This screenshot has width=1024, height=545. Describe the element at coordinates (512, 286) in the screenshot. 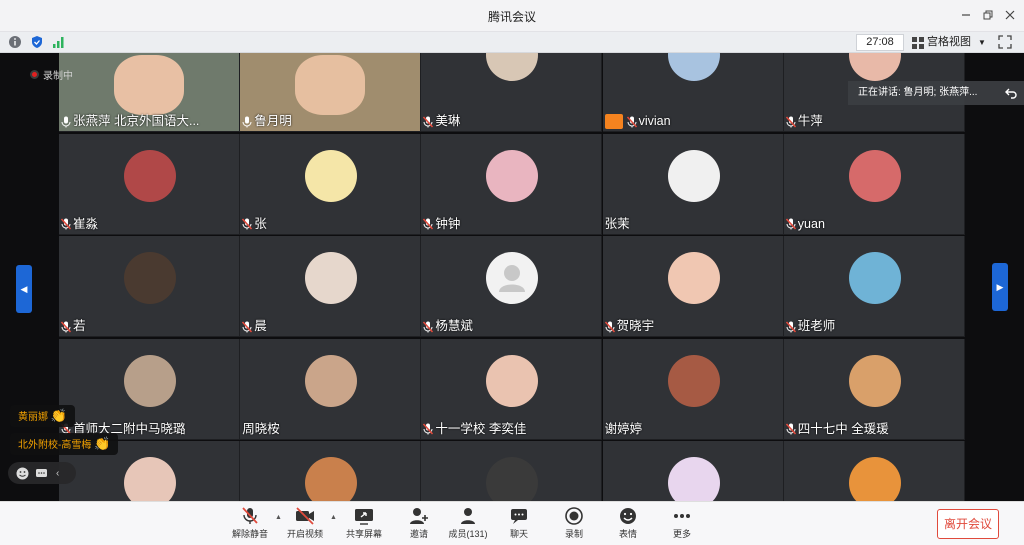

I see `participant-tile: 杨慧斌` at that location.